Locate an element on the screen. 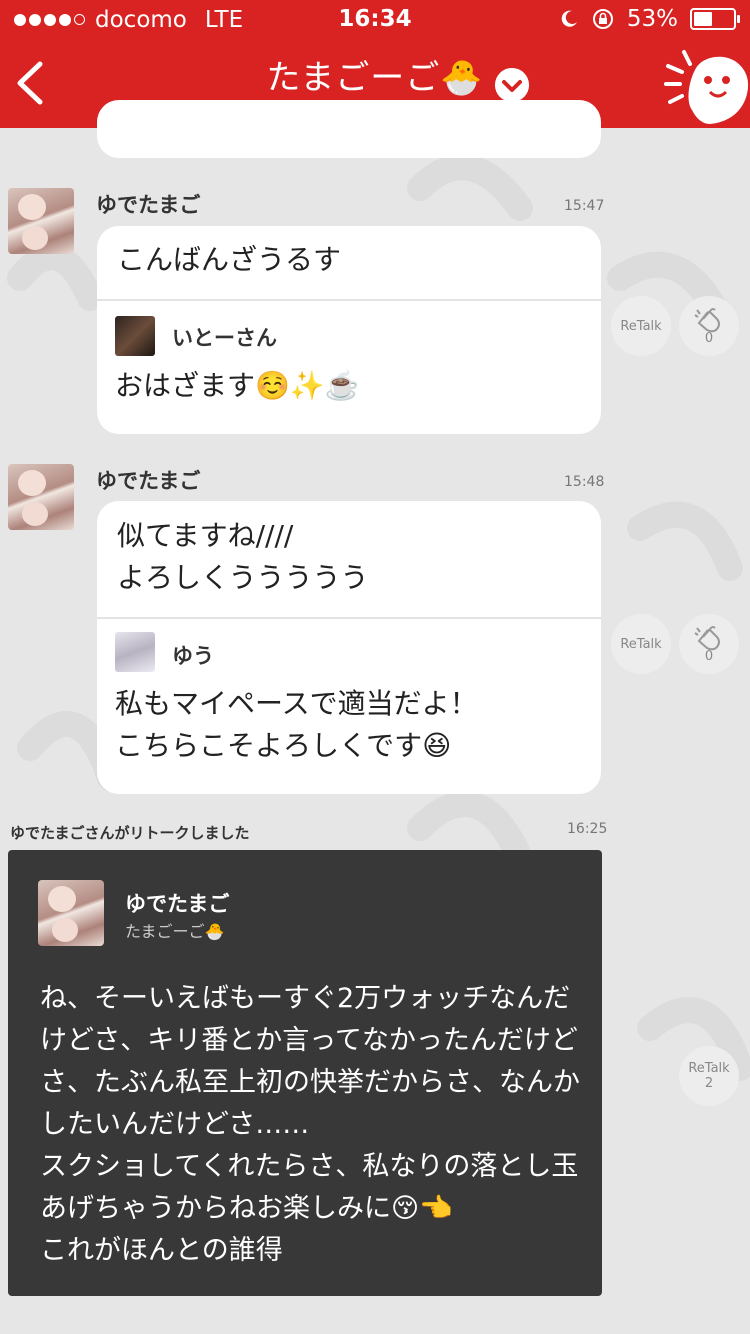 The height and width of the screenshot is (1334, 750). moon-icon is located at coordinates (569, 18).